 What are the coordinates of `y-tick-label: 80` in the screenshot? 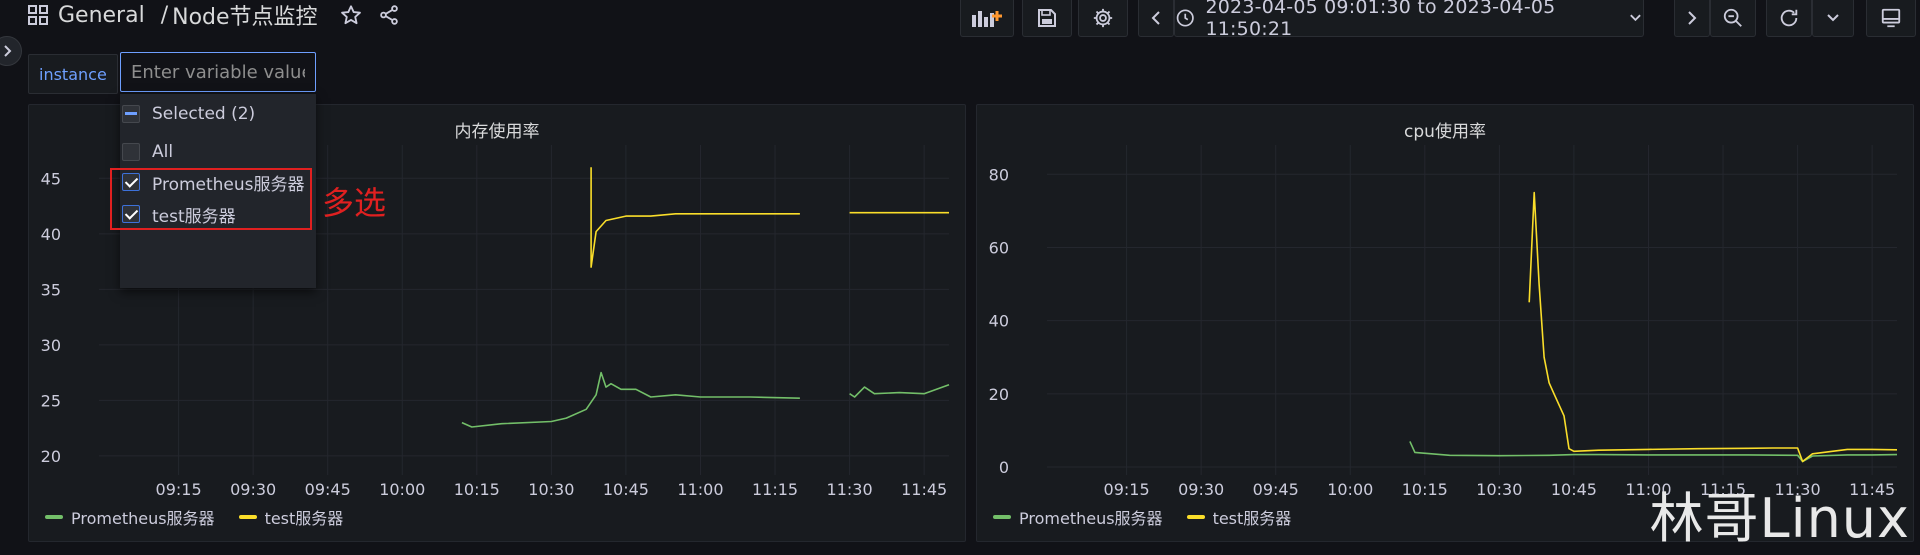 It's located at (999, 174).